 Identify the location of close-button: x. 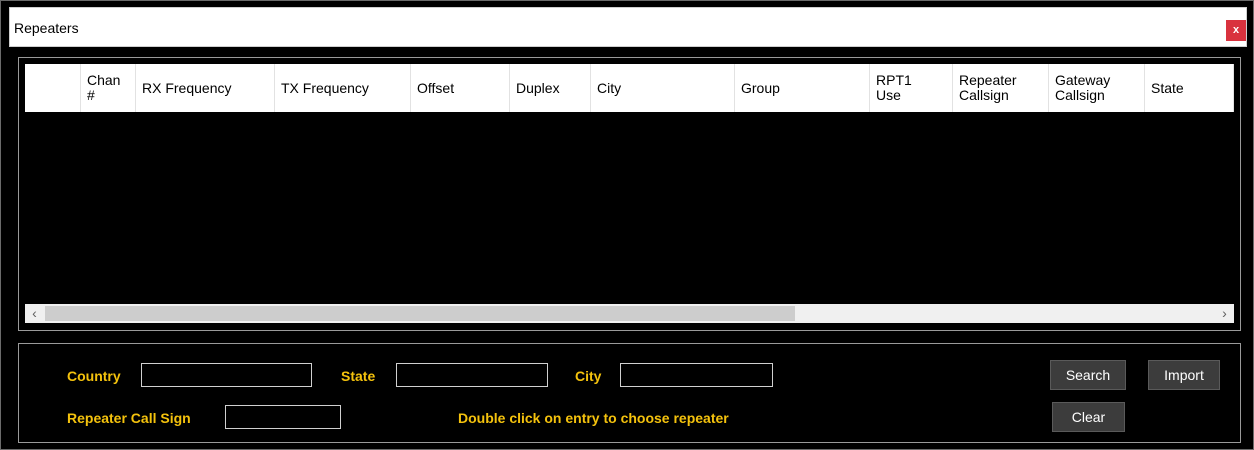
(1236, 30).